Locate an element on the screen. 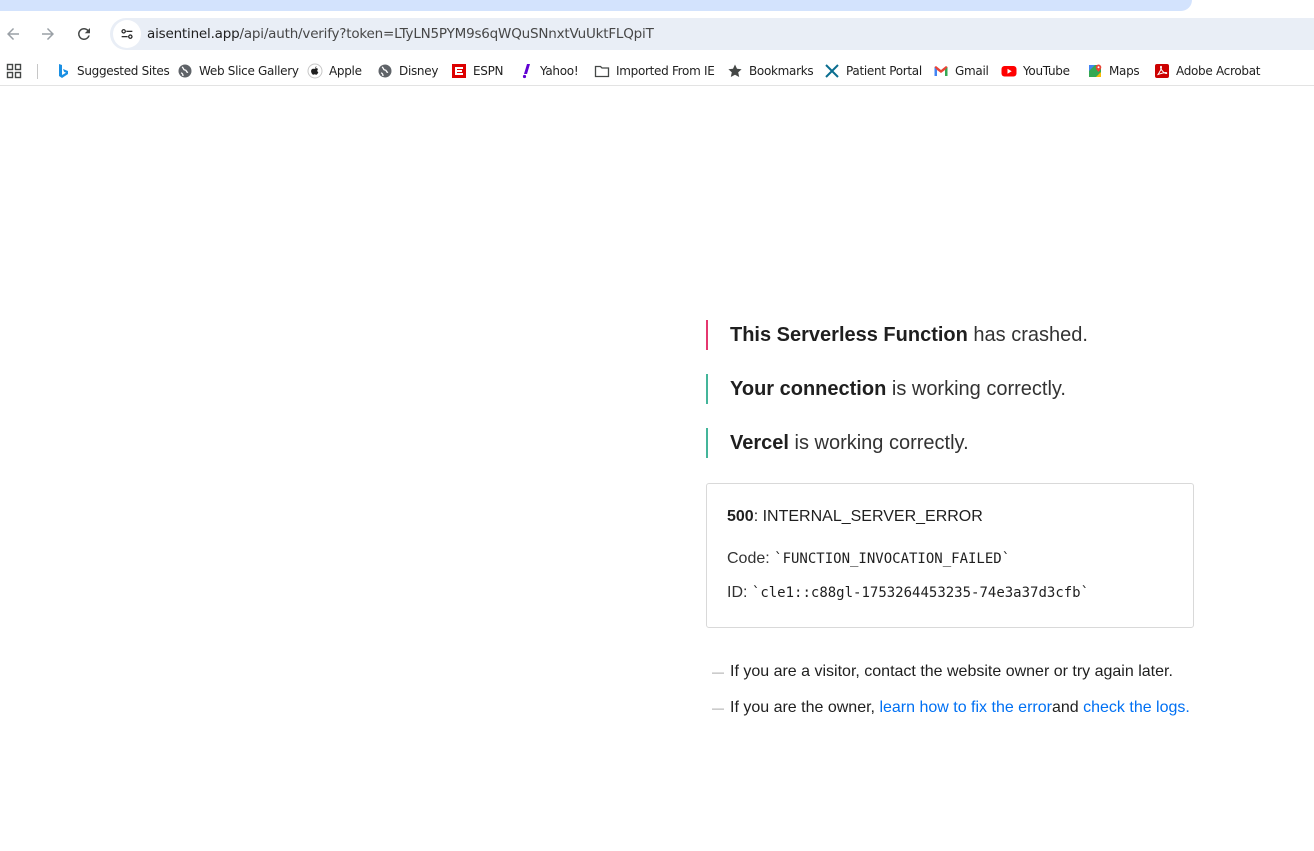 Image resolution: width=1314 pixels, height=851 pixels. function-status: This Serverless Function has crashed. is located at coordinates (897, 335).